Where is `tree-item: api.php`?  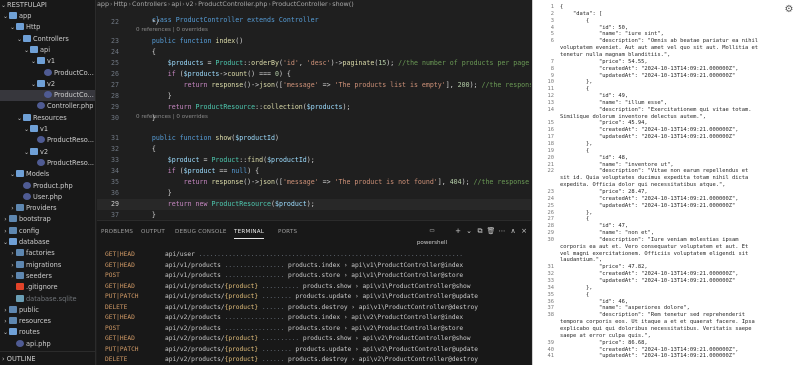 tree-item: api.php is located at coordinates (47, 344).